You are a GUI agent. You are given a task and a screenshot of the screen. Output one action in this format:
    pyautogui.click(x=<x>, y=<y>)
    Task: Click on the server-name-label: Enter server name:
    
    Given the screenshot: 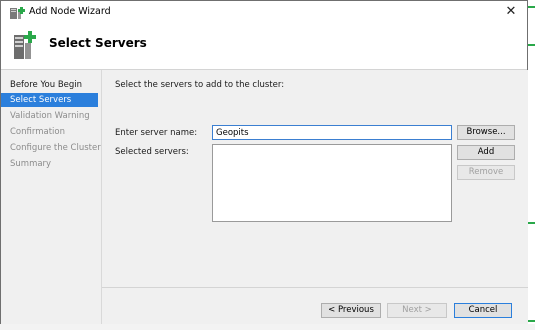 What is the action you would take?
    pyautogui.click(x=156, y=133)
    